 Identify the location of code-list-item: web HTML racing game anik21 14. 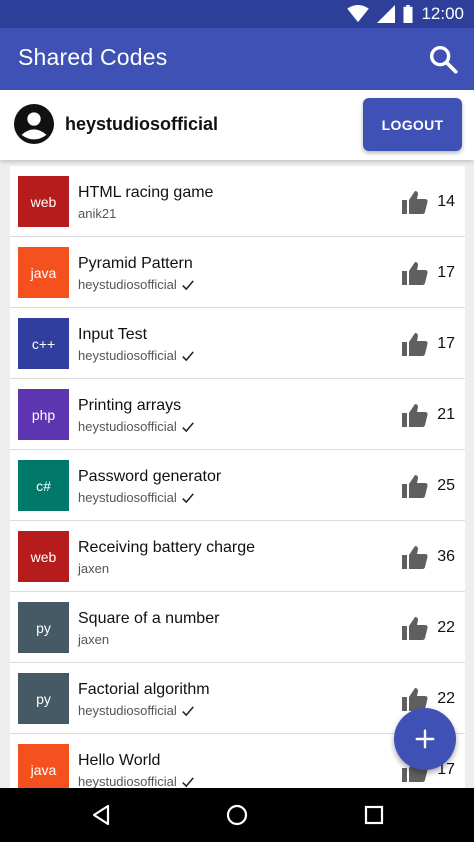
(237, 201).